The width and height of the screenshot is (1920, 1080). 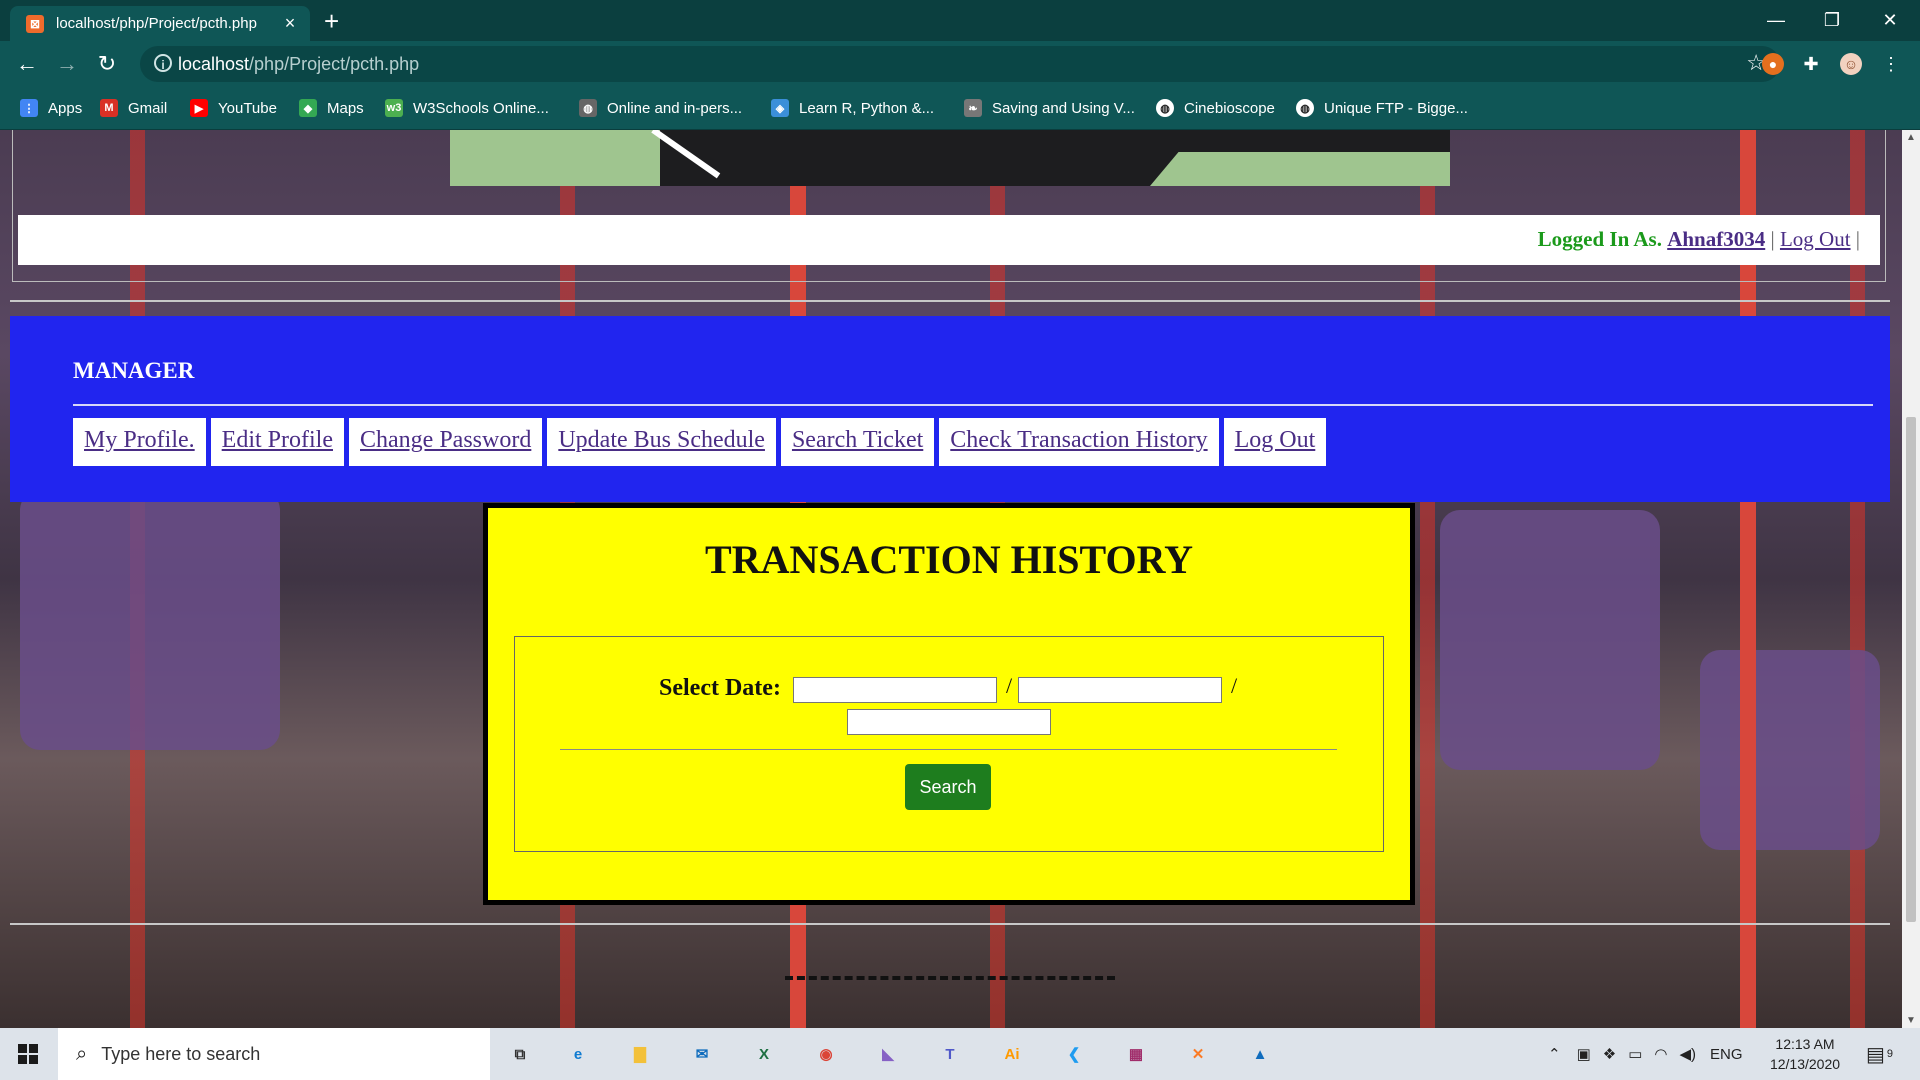 What do you see at coordinates (331, 108) in the screenshot?
I see `bookmark-maps: ◆ Maps` at bounding box center [331, 108].